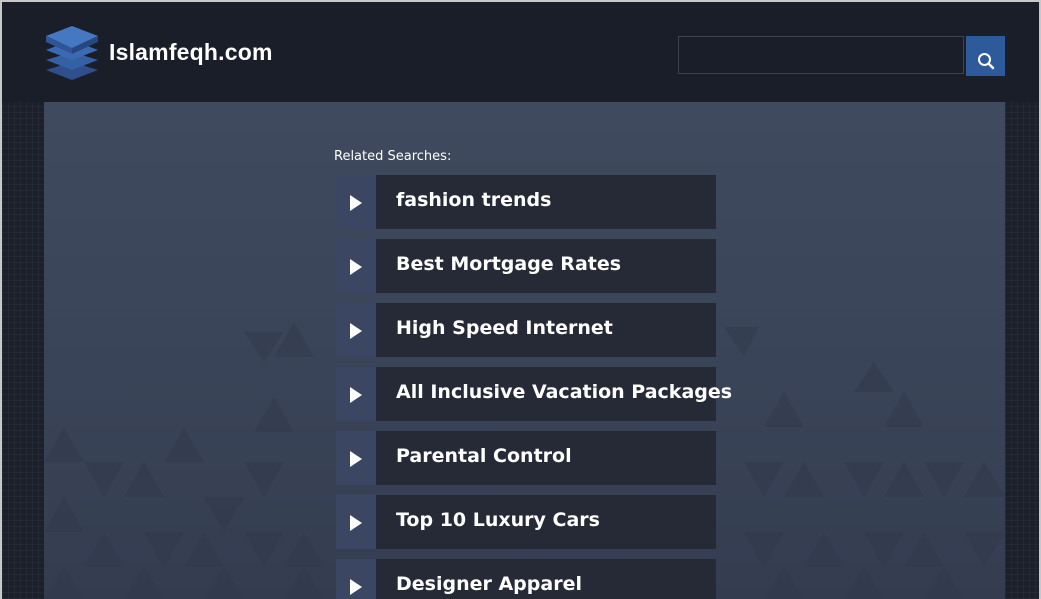 The image size is (1041, 599). I want to click on site-name: Islamfeqh.com, so click(191, 52).